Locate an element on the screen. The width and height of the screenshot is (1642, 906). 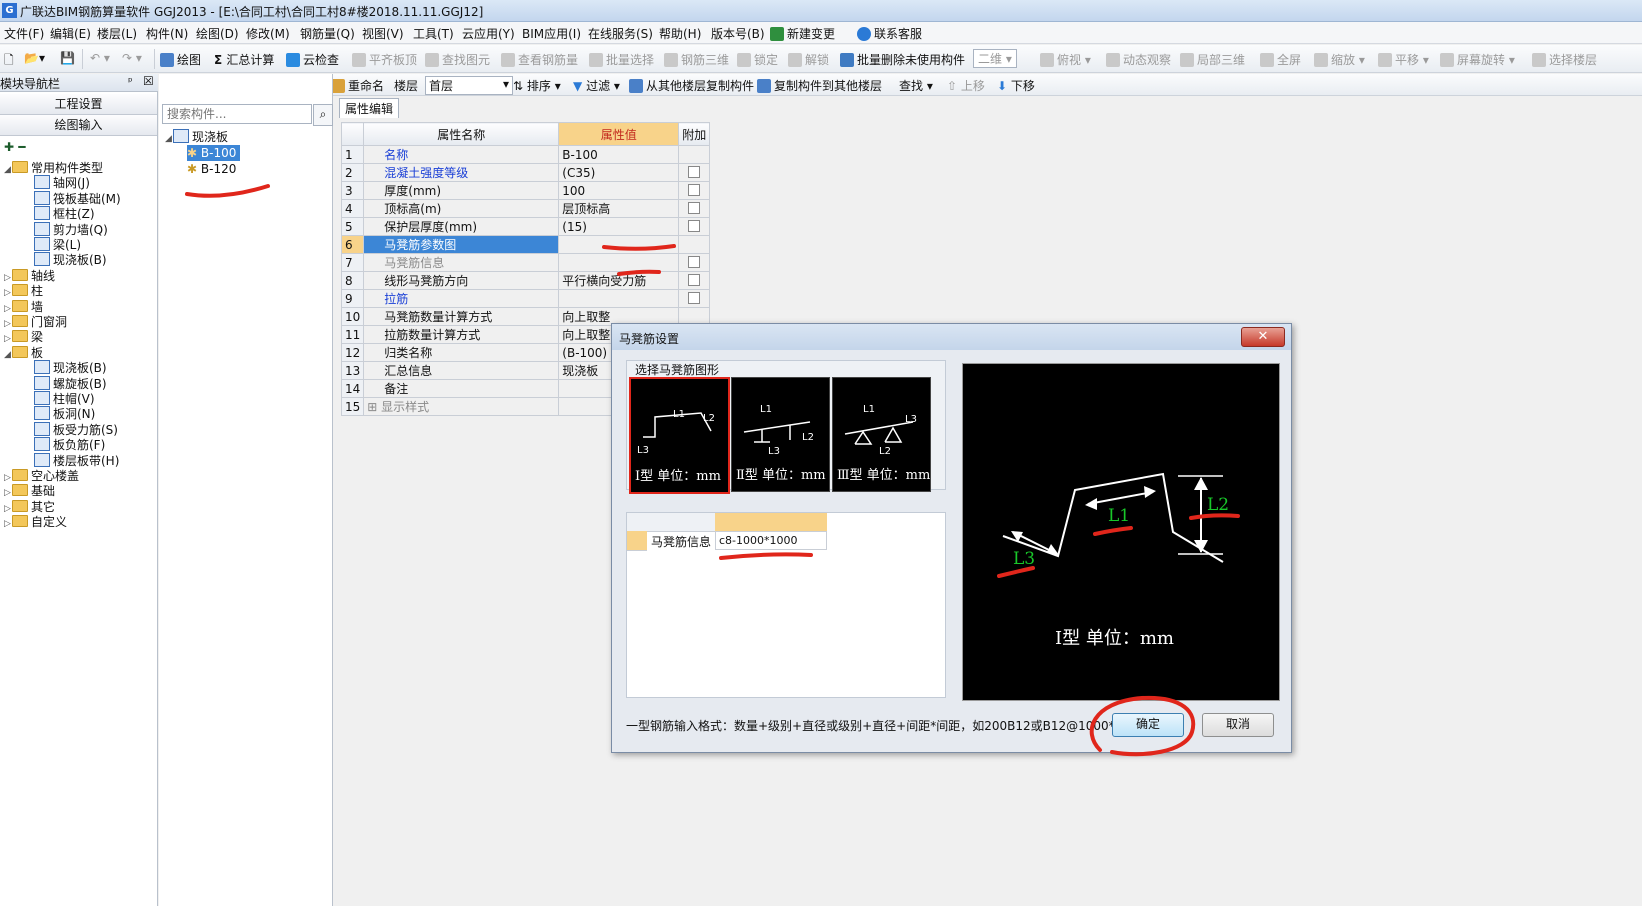
nav-tree-item: 板洞(N) is located at coordinates (64, 414).